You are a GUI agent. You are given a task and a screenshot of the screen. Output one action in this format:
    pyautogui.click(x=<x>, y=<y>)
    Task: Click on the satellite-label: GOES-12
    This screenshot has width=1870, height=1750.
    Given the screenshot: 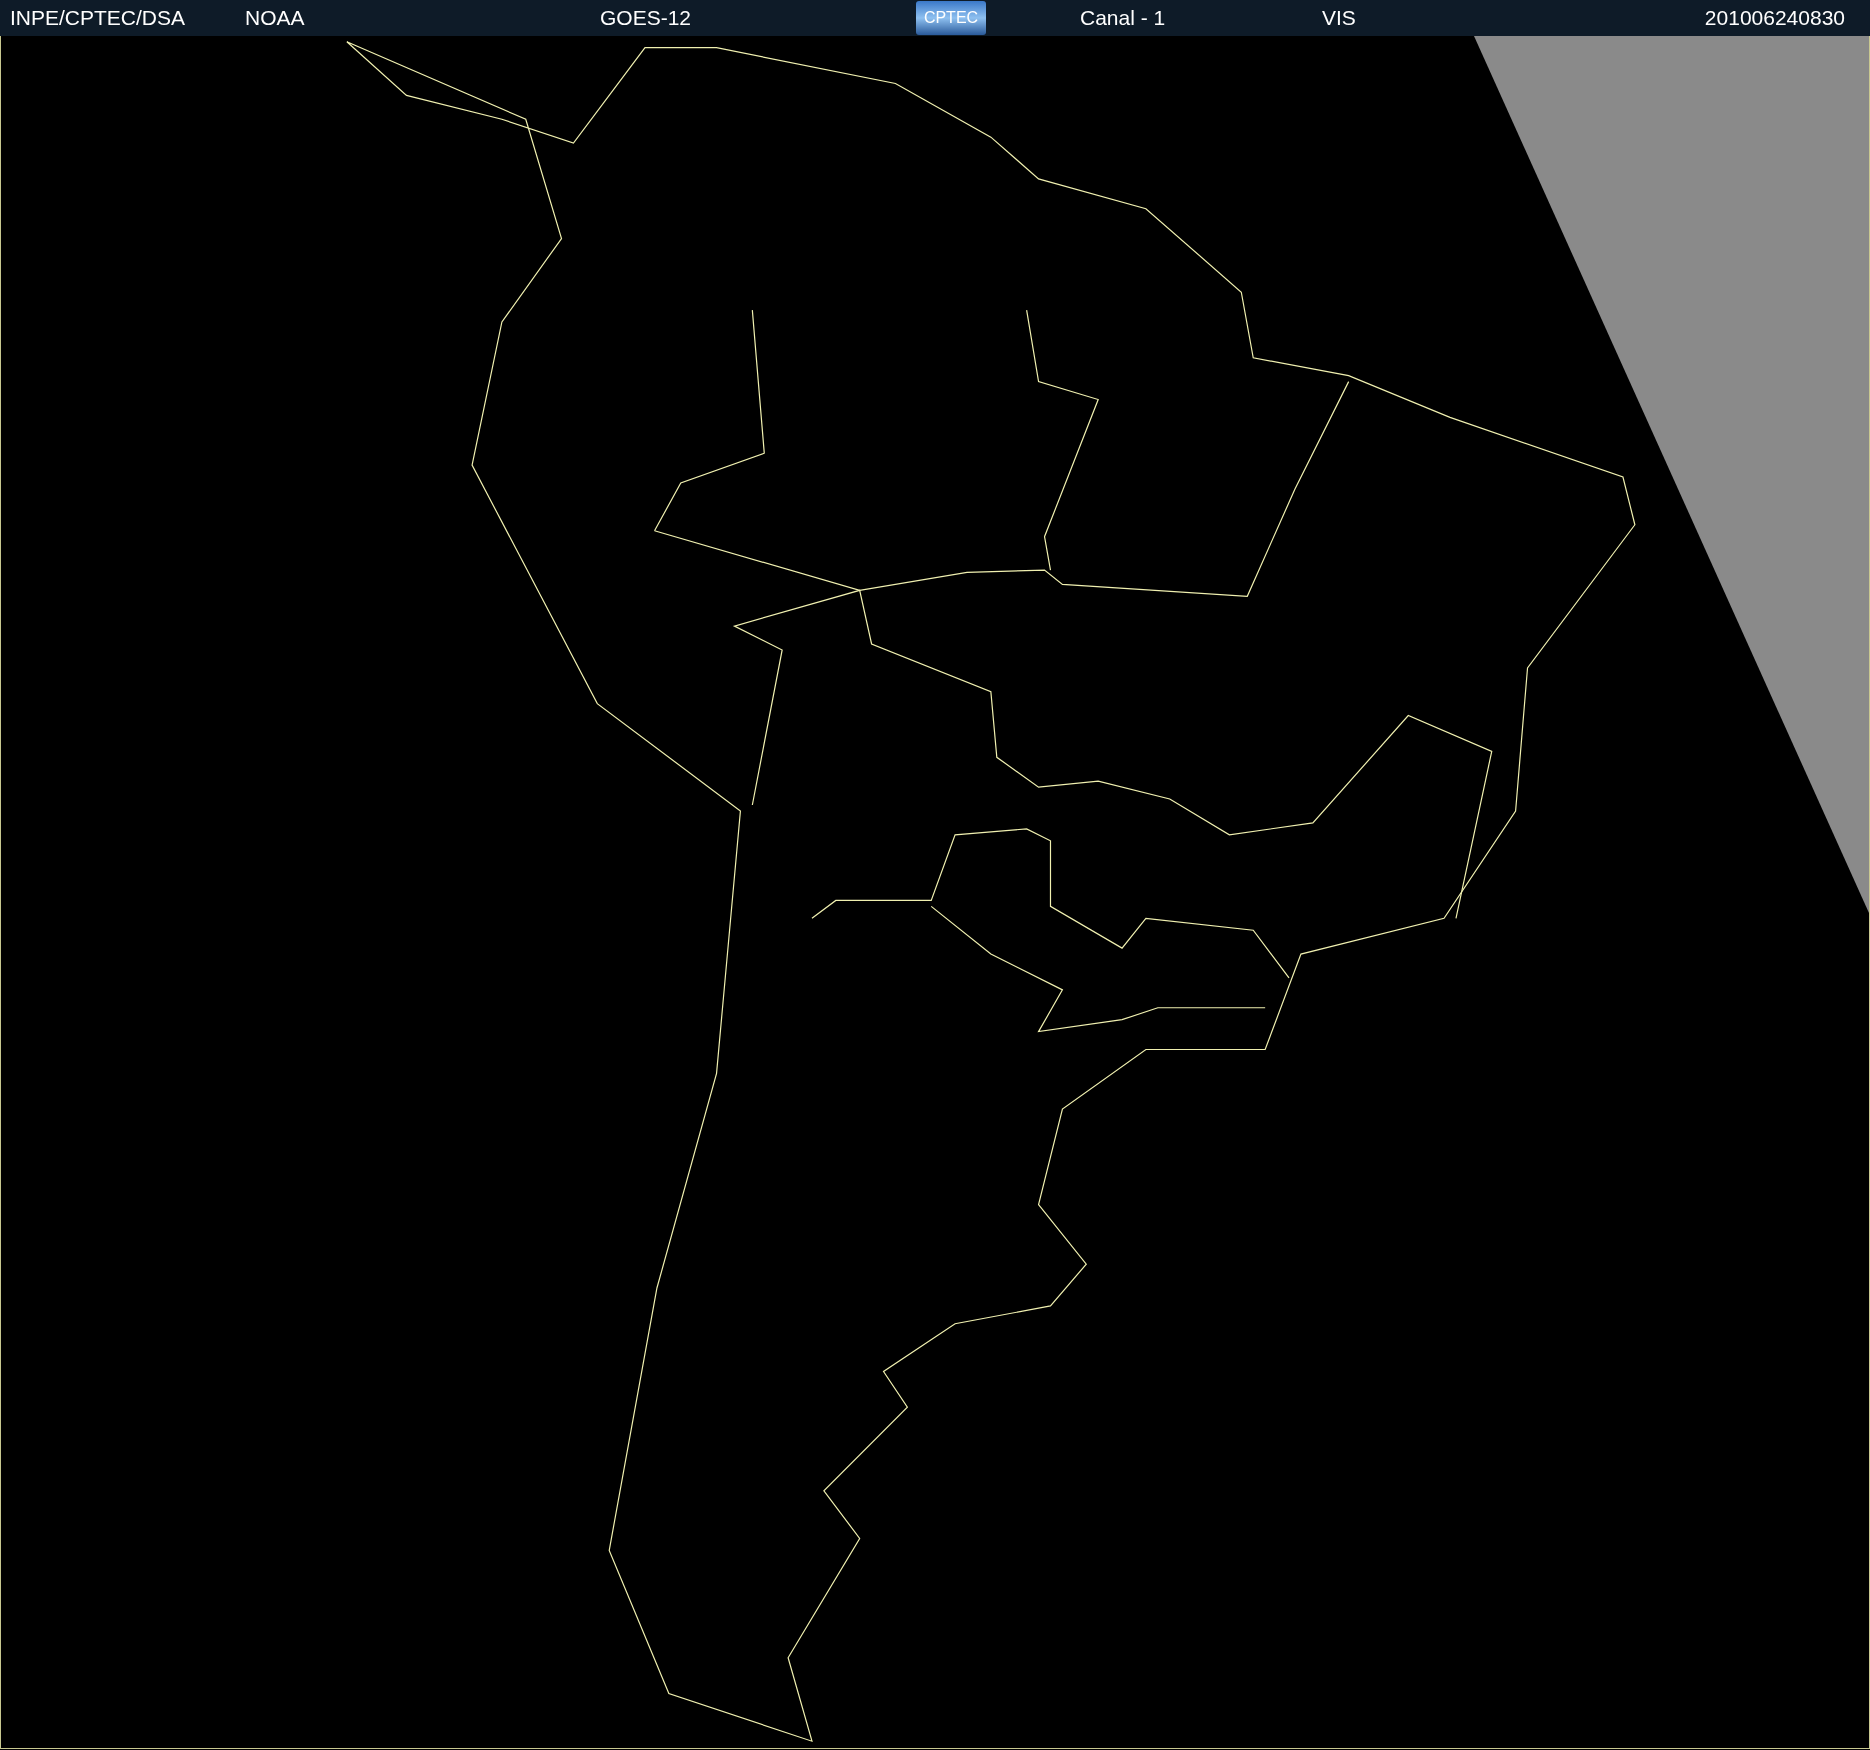 What is the action you would take?
    pyautogui.click(x=646, y=18)
    